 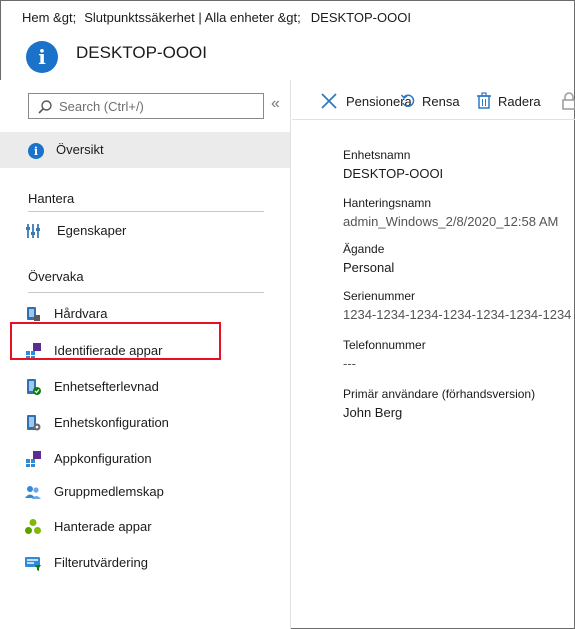 What do you see at coordinates (34, 423) in the screenshot?
I see `device-config-icon` at bounding box center [34, 423].